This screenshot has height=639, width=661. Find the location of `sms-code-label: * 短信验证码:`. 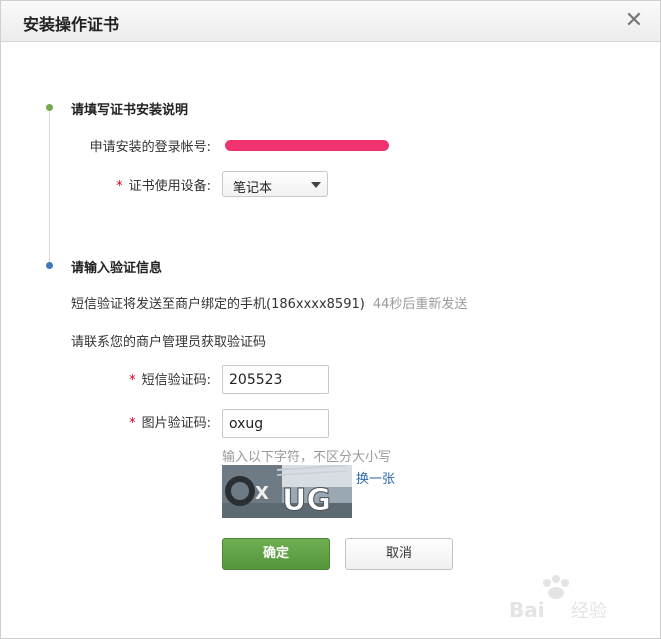

sms-code-label: * 短信验证码: is located at coordinates (126, 378).